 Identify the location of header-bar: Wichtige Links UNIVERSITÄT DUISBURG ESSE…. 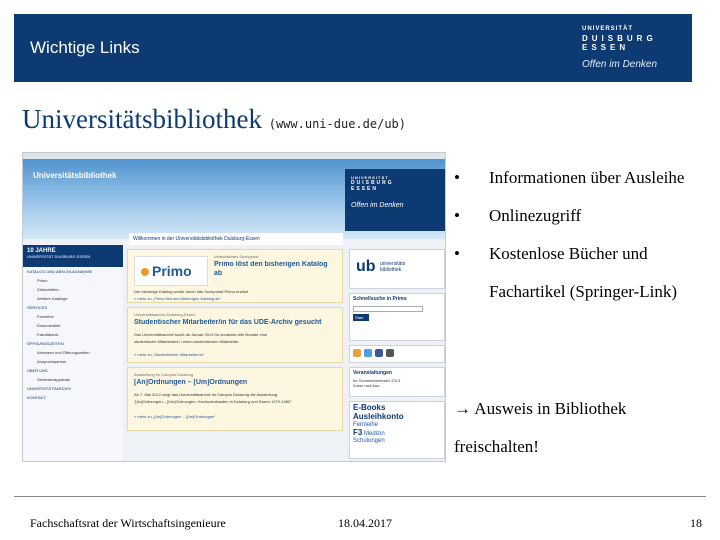
(353, 48).